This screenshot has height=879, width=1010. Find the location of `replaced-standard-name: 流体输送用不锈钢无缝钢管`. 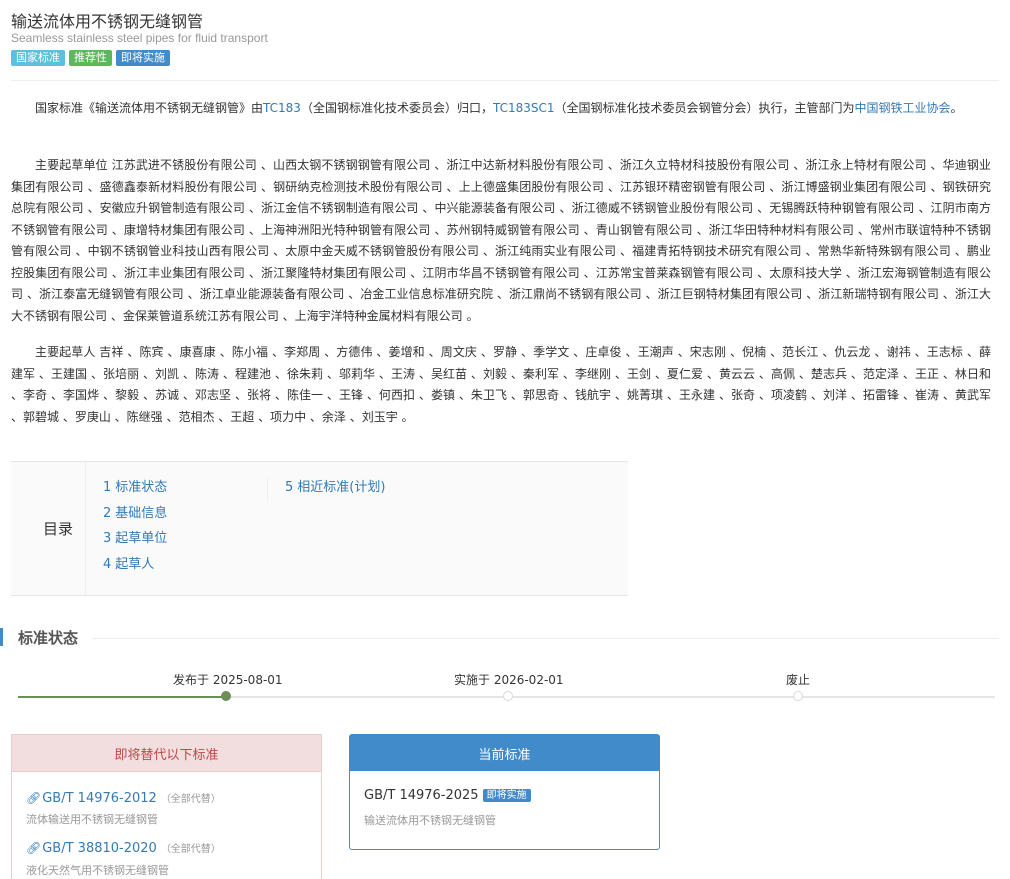

replaced-standard-name: 流体输送用不锈钢无缝钢管 is located at coordinates (92, 819).